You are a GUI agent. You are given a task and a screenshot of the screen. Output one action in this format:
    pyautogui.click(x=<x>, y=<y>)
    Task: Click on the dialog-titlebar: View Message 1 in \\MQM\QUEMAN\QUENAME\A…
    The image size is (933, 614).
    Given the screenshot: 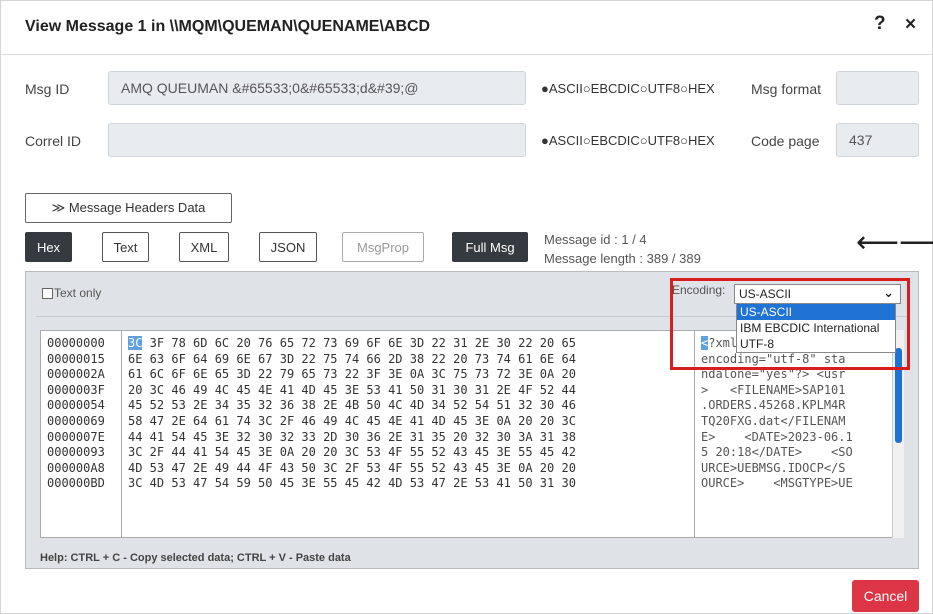 What is the action you would take?
    pyautogui.click(x=467, y=28)
    